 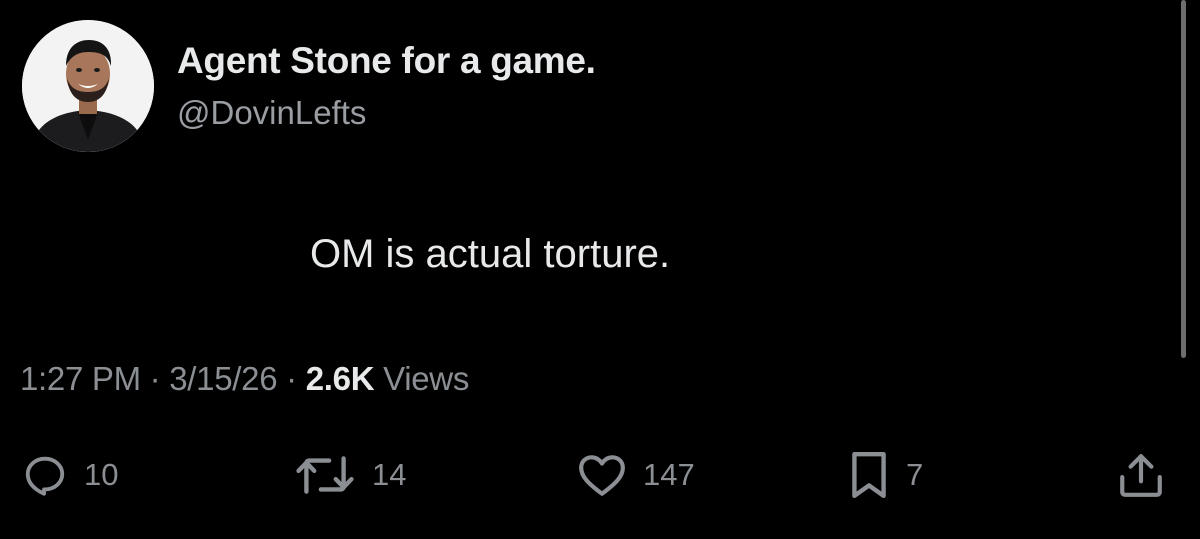 What do you see at coordinates (45, 476) in the screenshot?
I see `reply-icon` at bounding box center [45, 476].